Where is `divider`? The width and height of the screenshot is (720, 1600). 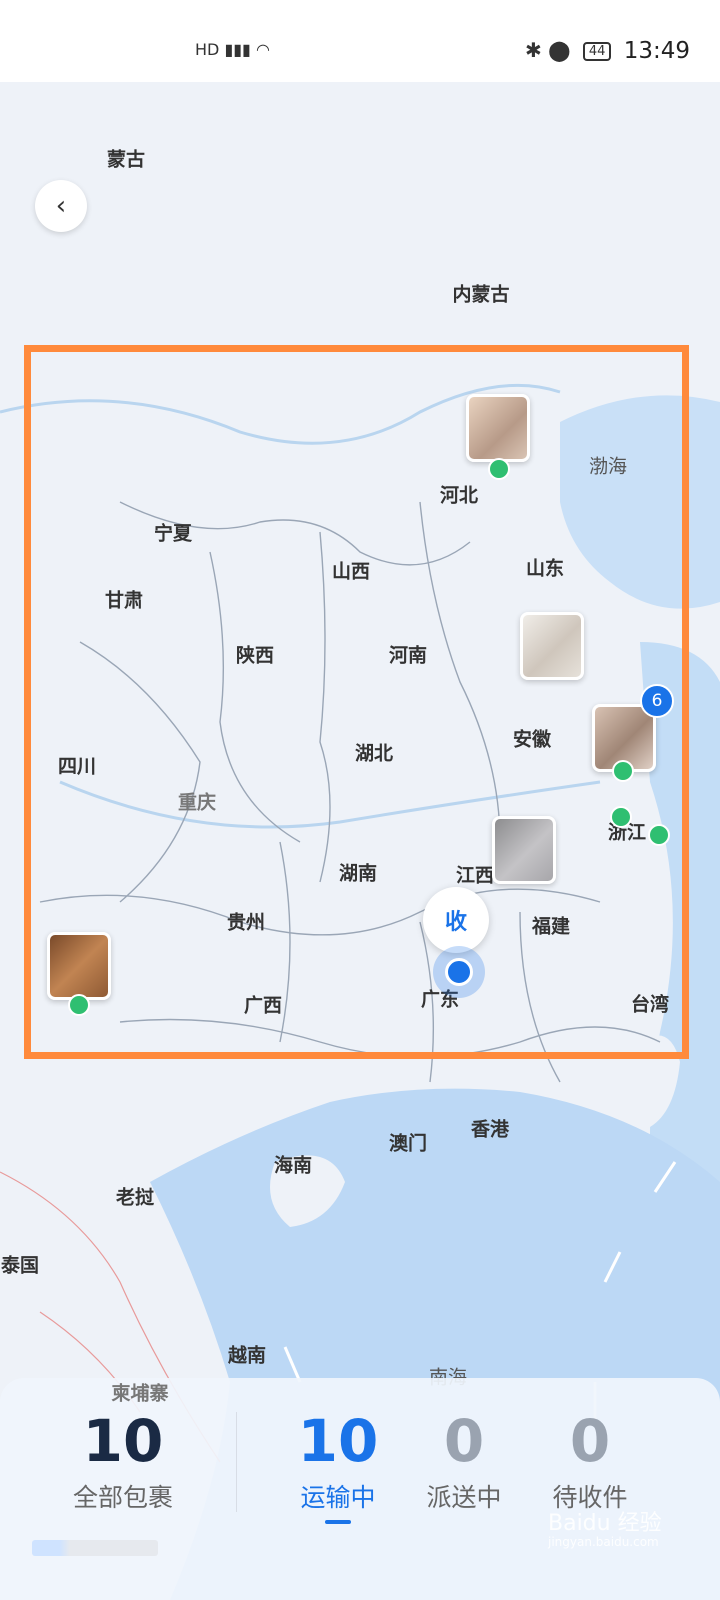
divider is located at coordinates (236, 1462).